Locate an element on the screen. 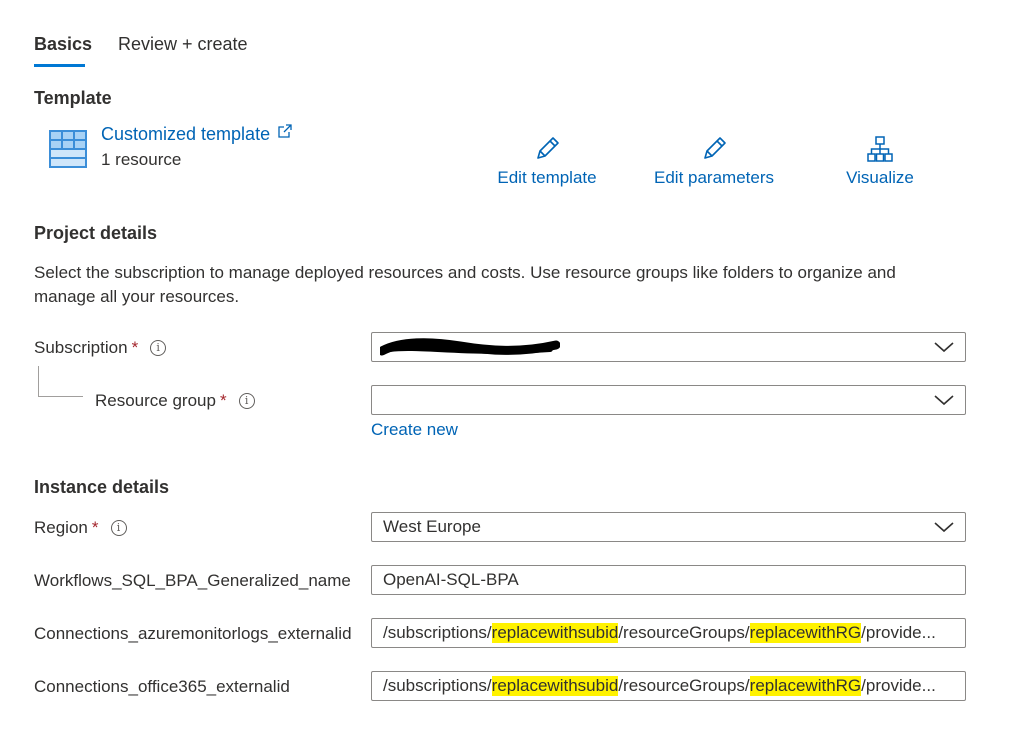 Image resolution: width=1035 pixels, height=741 pixels. resource-group-label-row: Resource group * i is located at coordinates (175, 401).